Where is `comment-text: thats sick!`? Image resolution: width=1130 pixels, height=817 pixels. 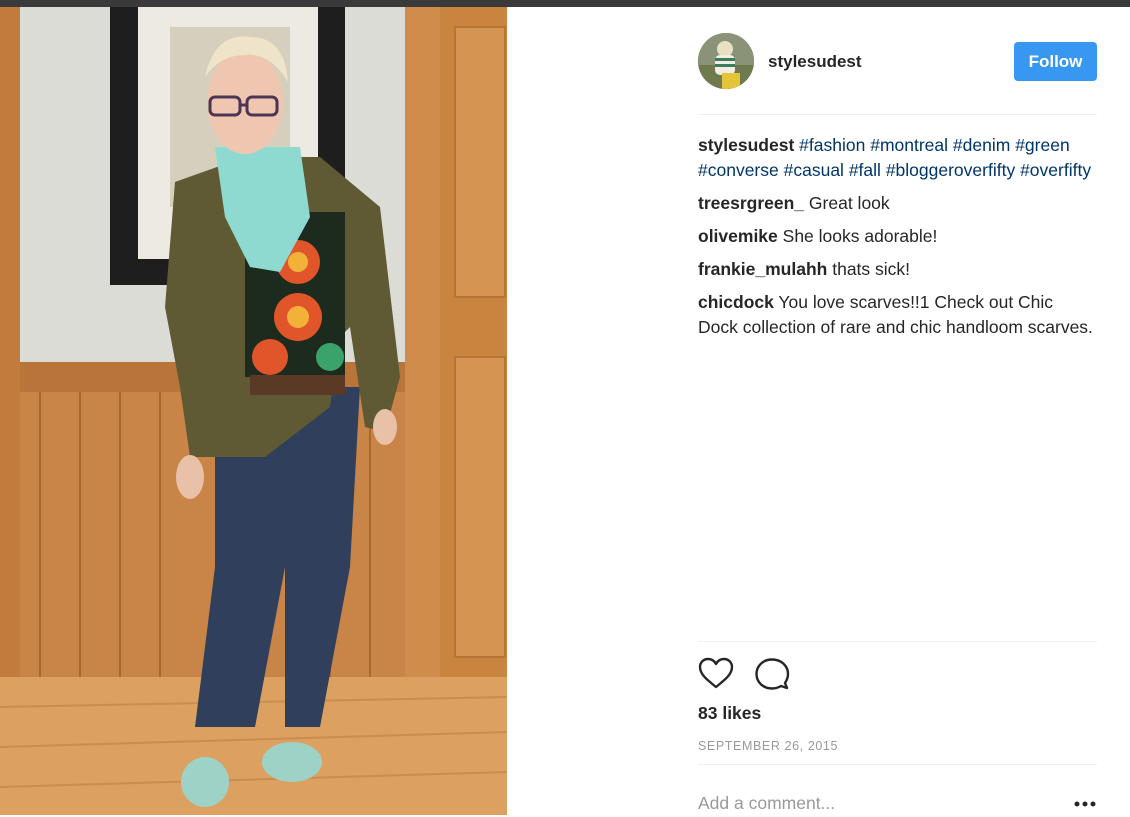
comment-text: thats sick! is located at coordinates (871, 269).